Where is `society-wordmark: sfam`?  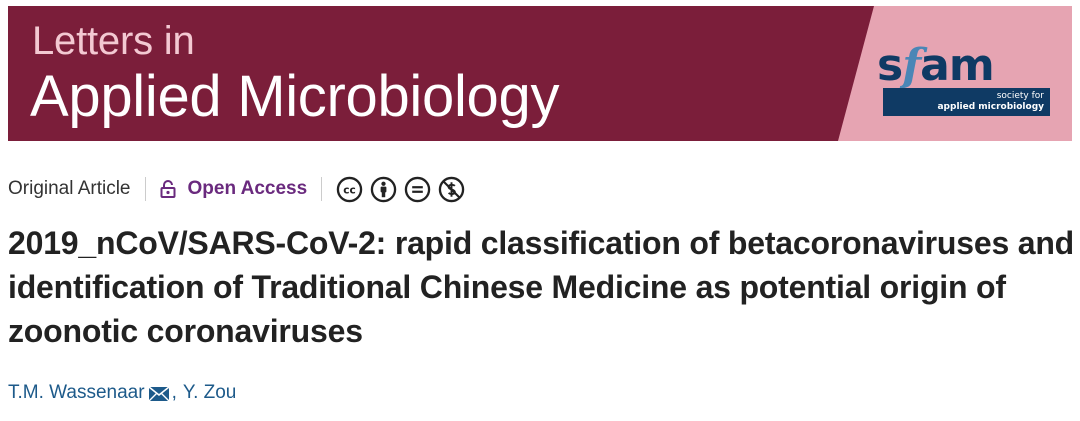 society-wordmark: sfam is located at coordinates (936, 66).